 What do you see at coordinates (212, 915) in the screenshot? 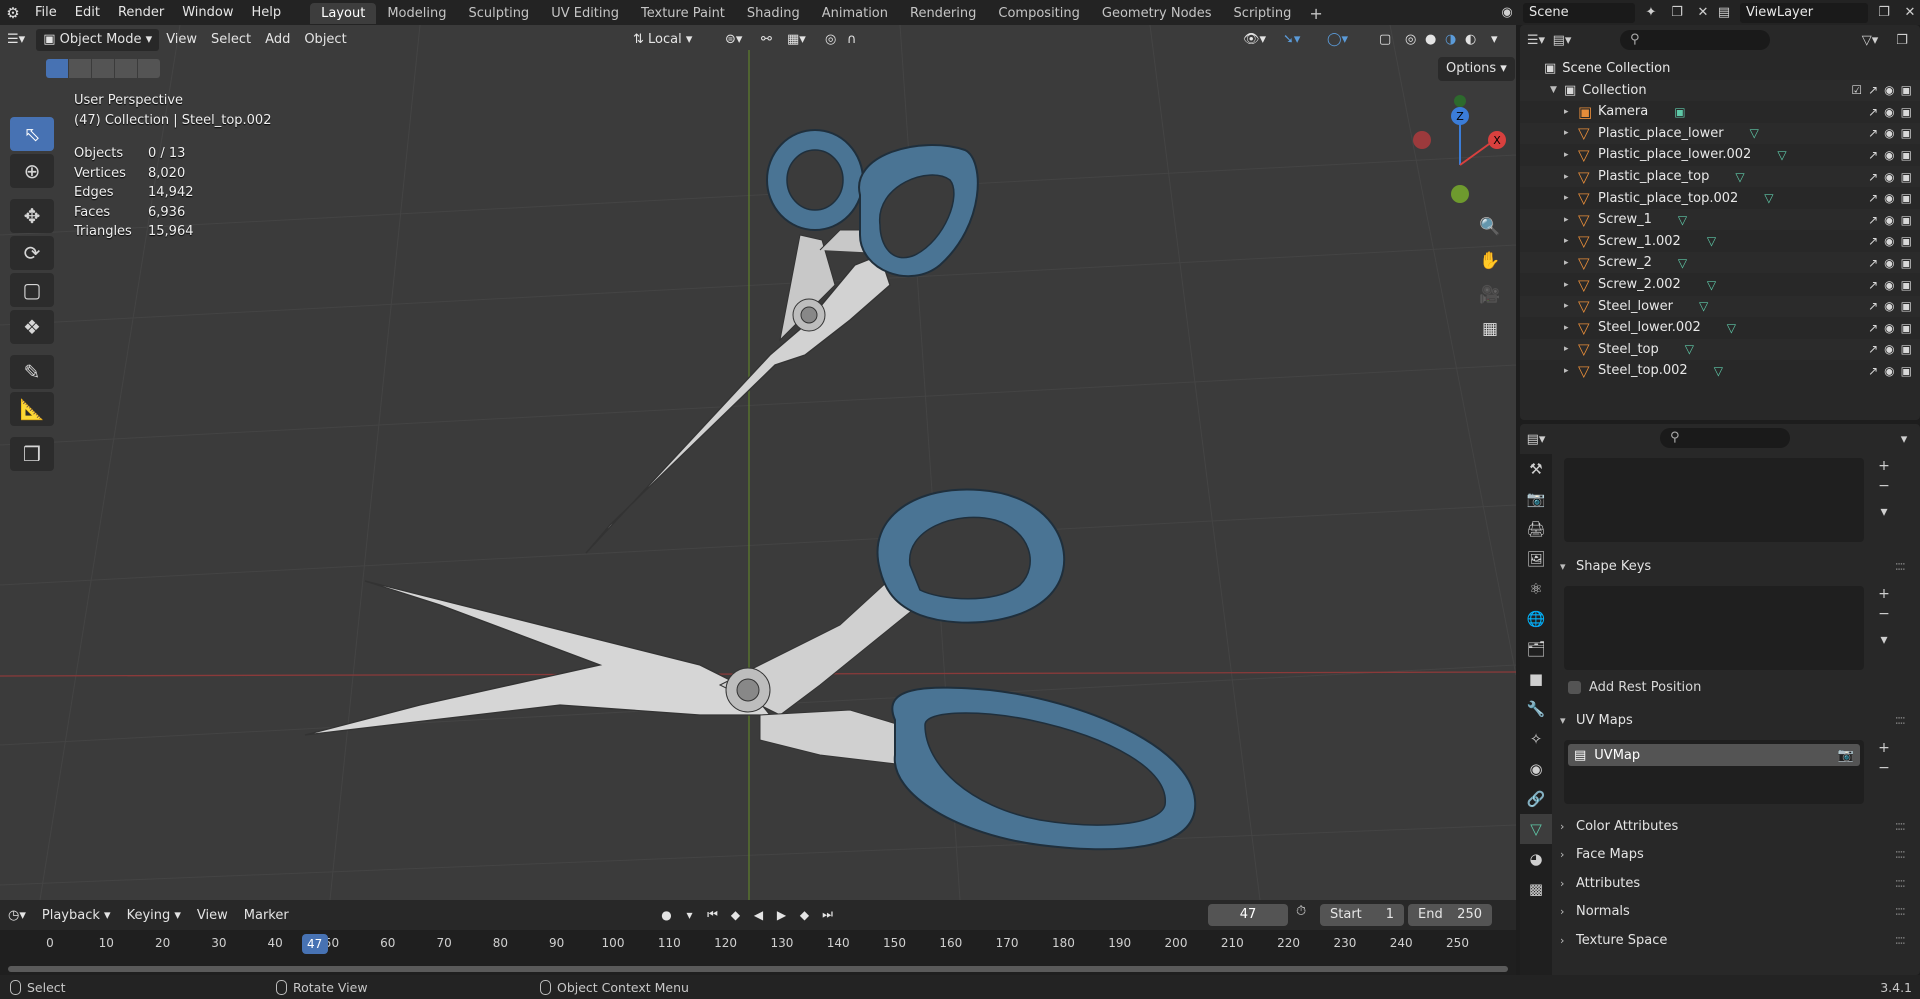
I see `menu-timeline-view: View` at bounding box center [212, 915].